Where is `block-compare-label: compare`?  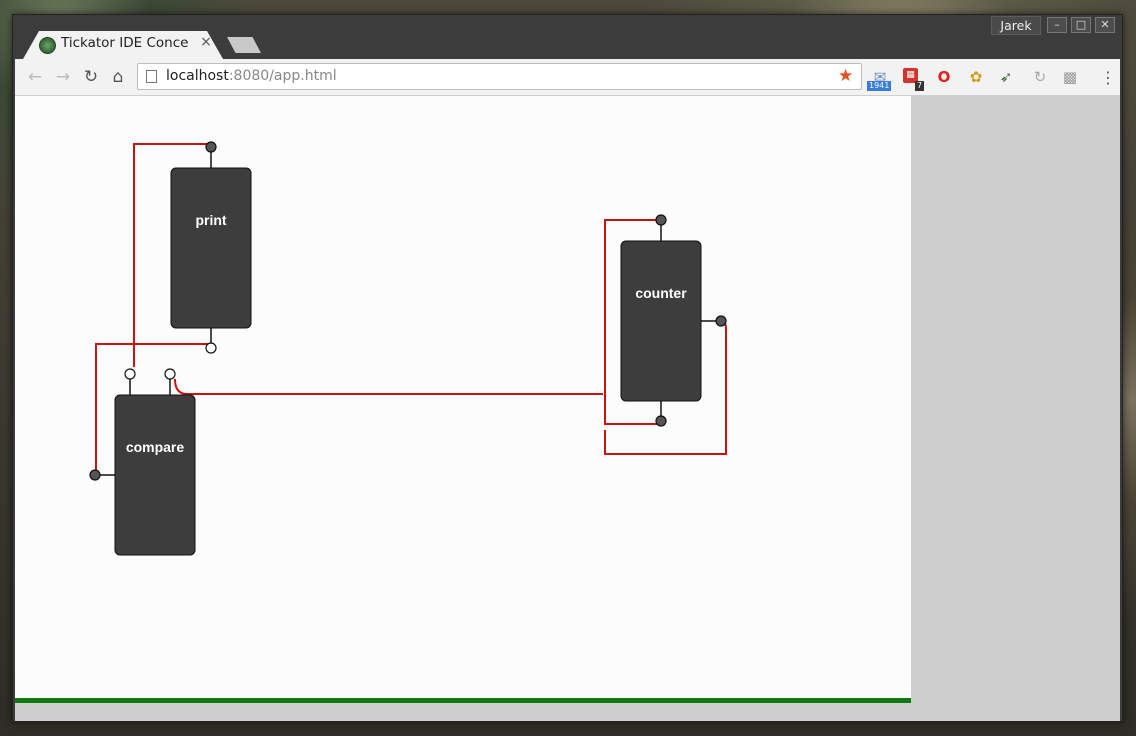
block-compare-label: compare is located at coordinates (155, 447).